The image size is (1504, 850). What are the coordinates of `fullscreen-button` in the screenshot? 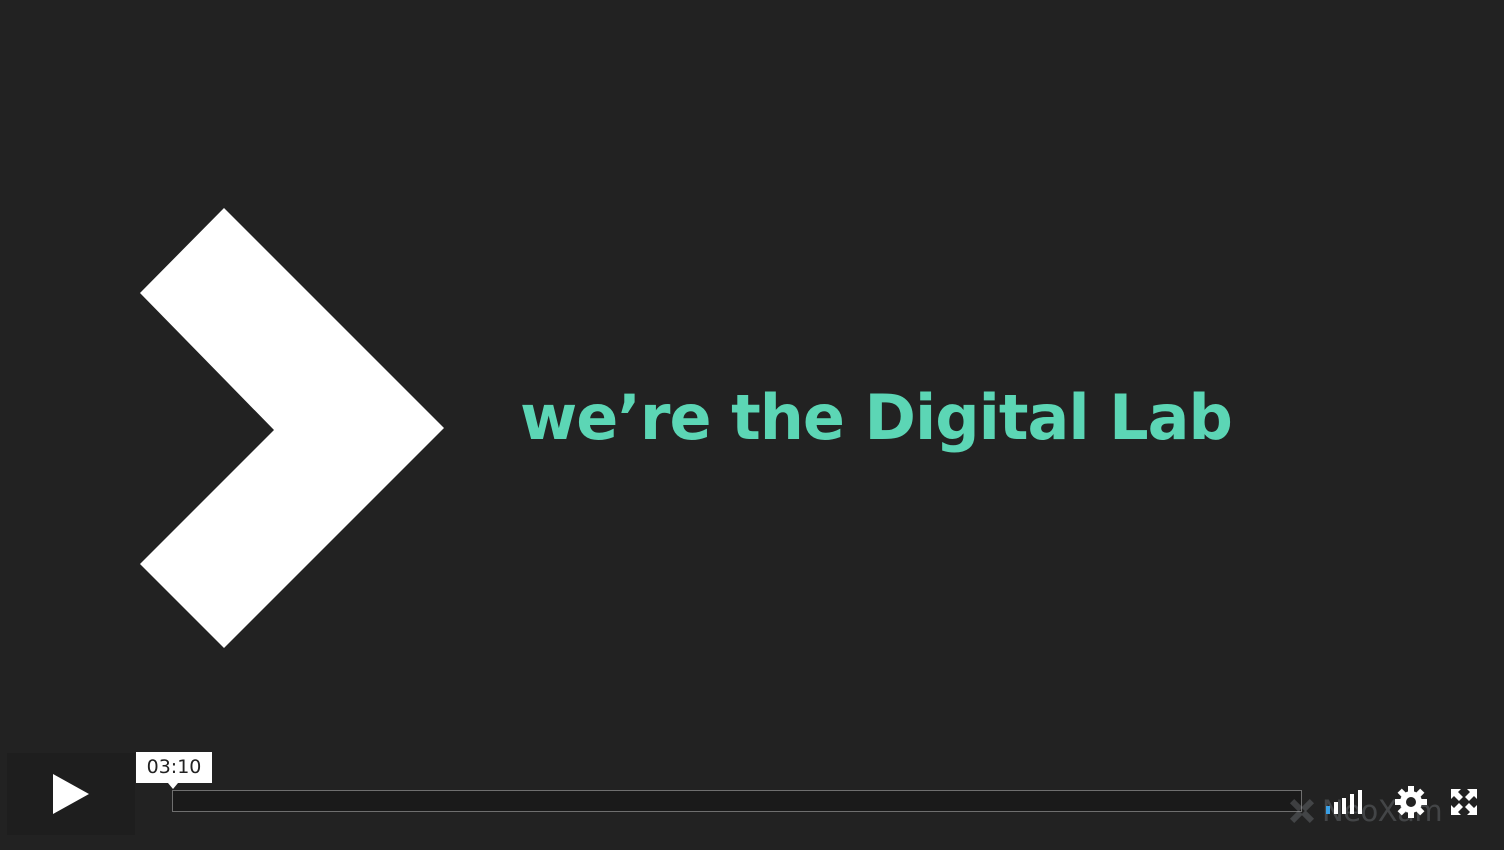 It's located at (1464, 802).